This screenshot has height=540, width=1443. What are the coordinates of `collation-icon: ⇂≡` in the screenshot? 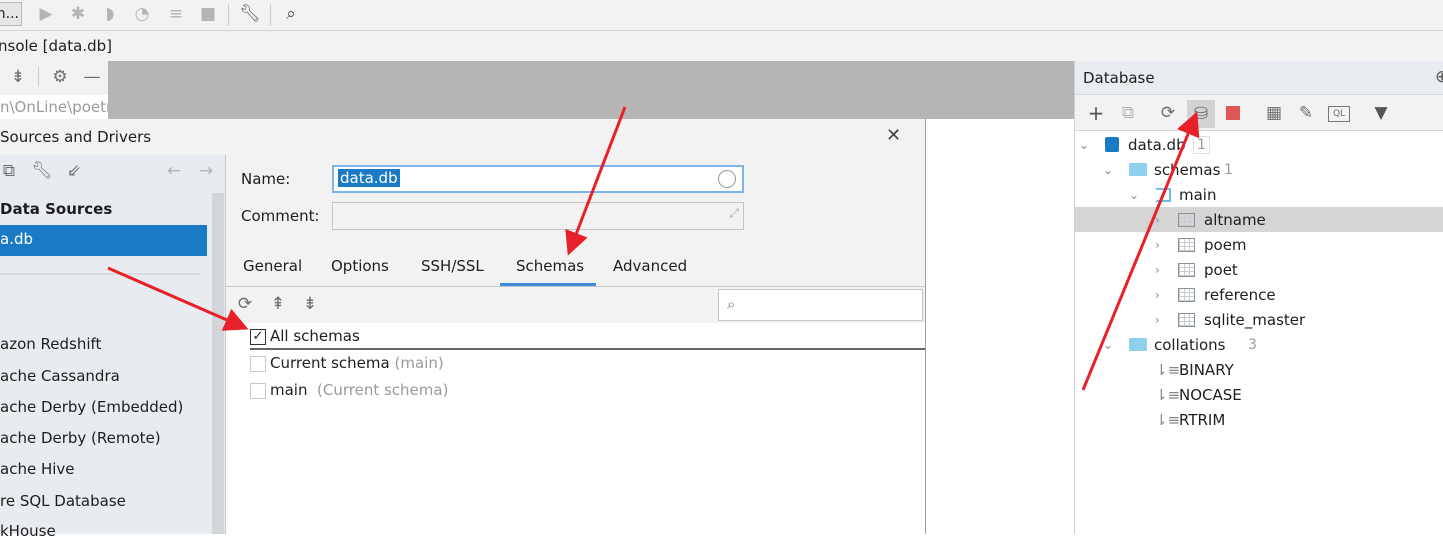 It's located at (1168, 369).